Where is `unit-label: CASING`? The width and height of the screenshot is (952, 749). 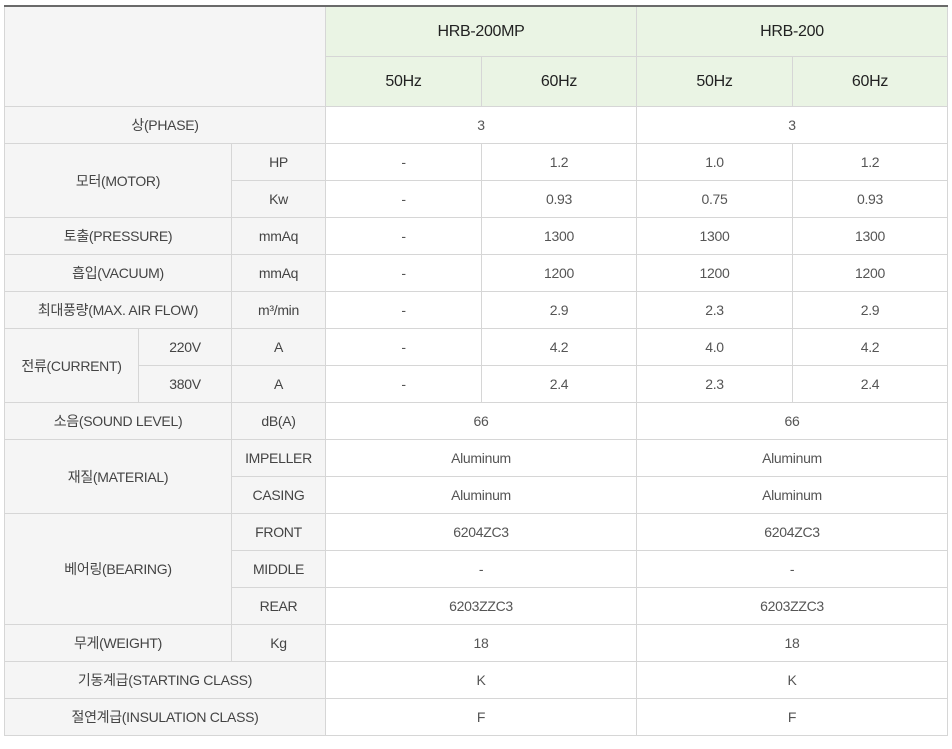 unit-label: CASING is located at coordinates (278, 495).